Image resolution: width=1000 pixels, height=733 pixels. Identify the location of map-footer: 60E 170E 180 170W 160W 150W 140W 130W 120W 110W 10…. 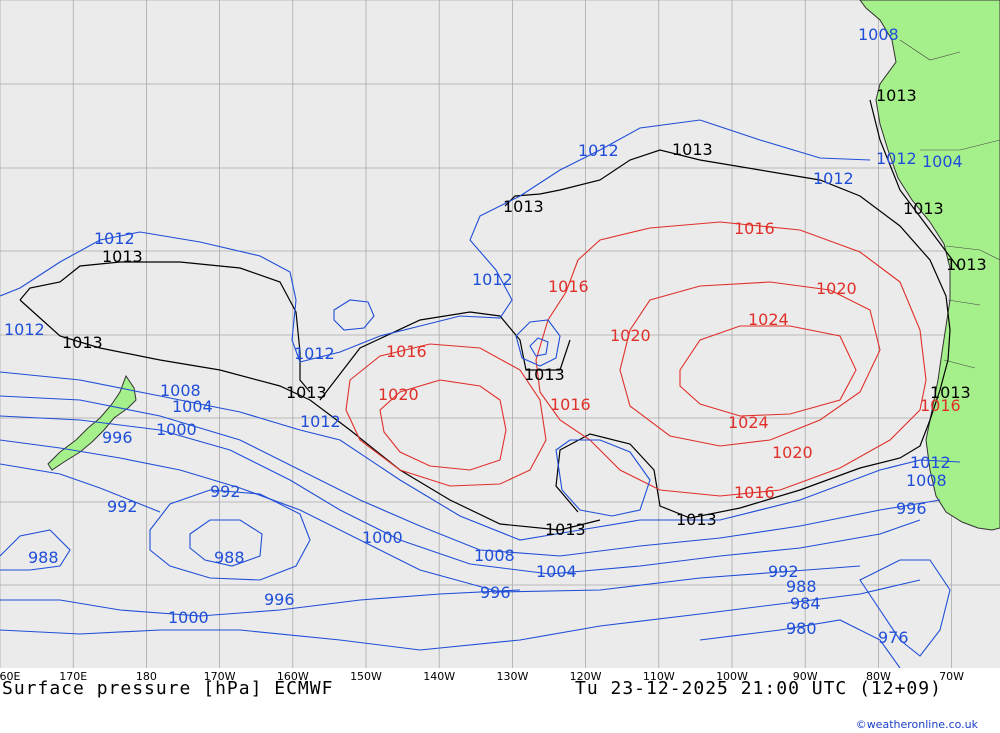
(500, 700).